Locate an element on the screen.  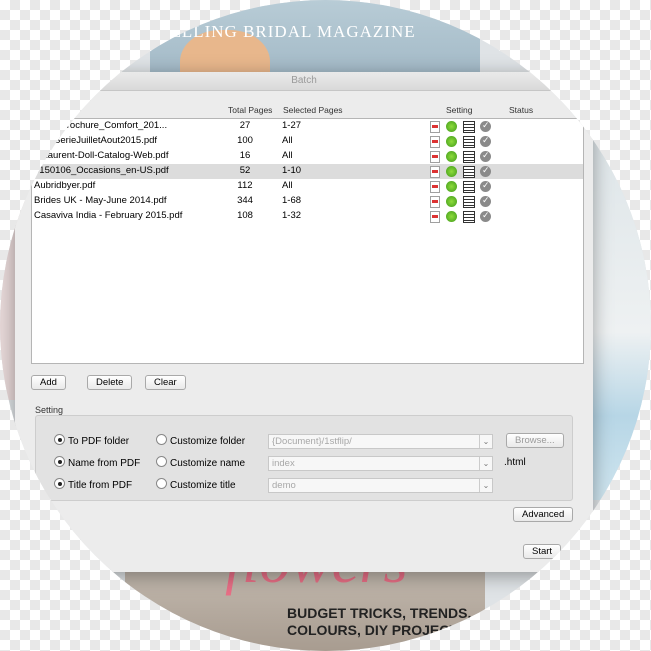
start-button: Start is located at coordinates (542, 551).